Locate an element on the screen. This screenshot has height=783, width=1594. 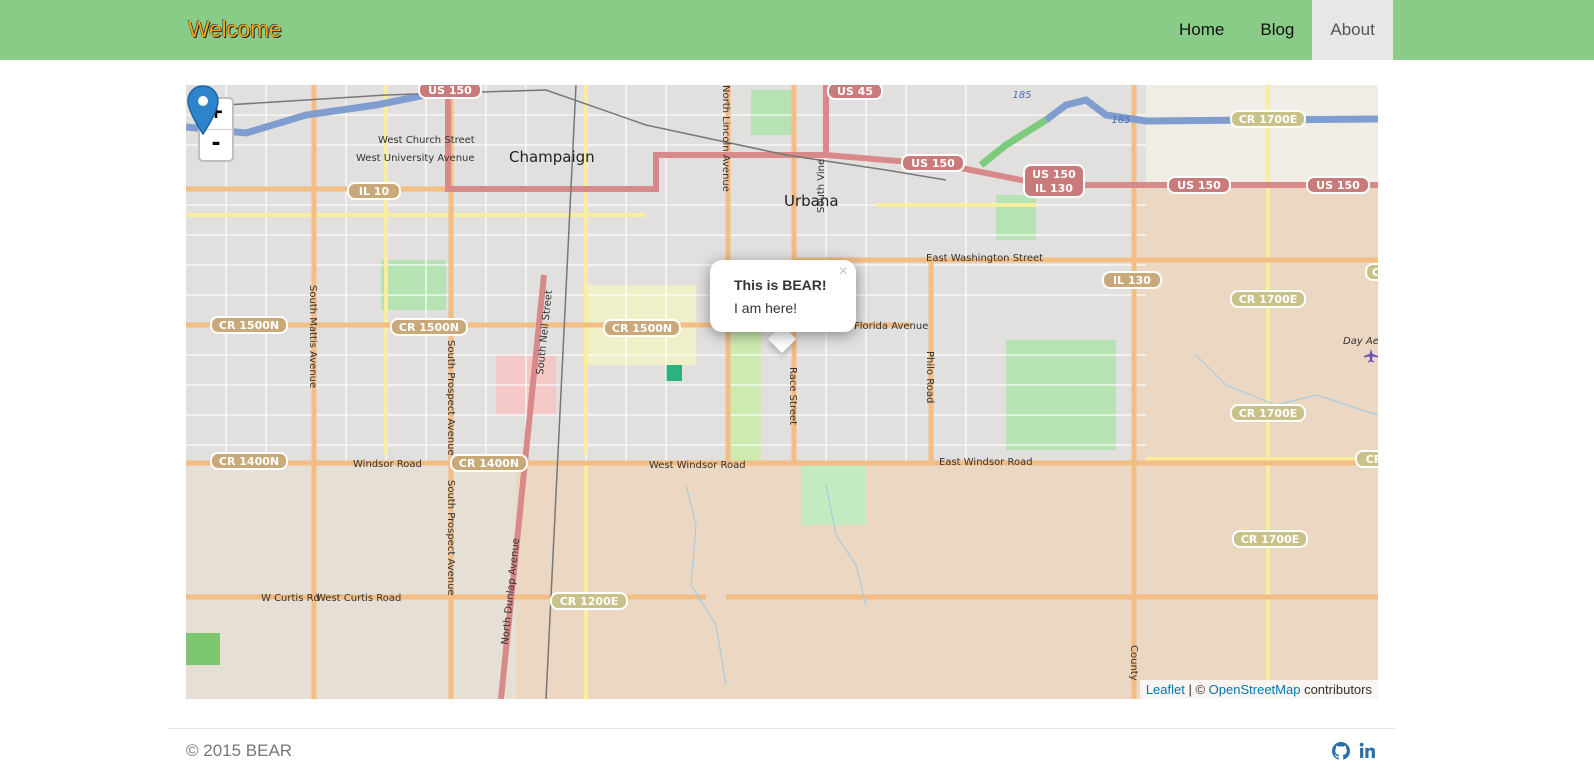
svg-text: C is located at coordinates (1375, 272).